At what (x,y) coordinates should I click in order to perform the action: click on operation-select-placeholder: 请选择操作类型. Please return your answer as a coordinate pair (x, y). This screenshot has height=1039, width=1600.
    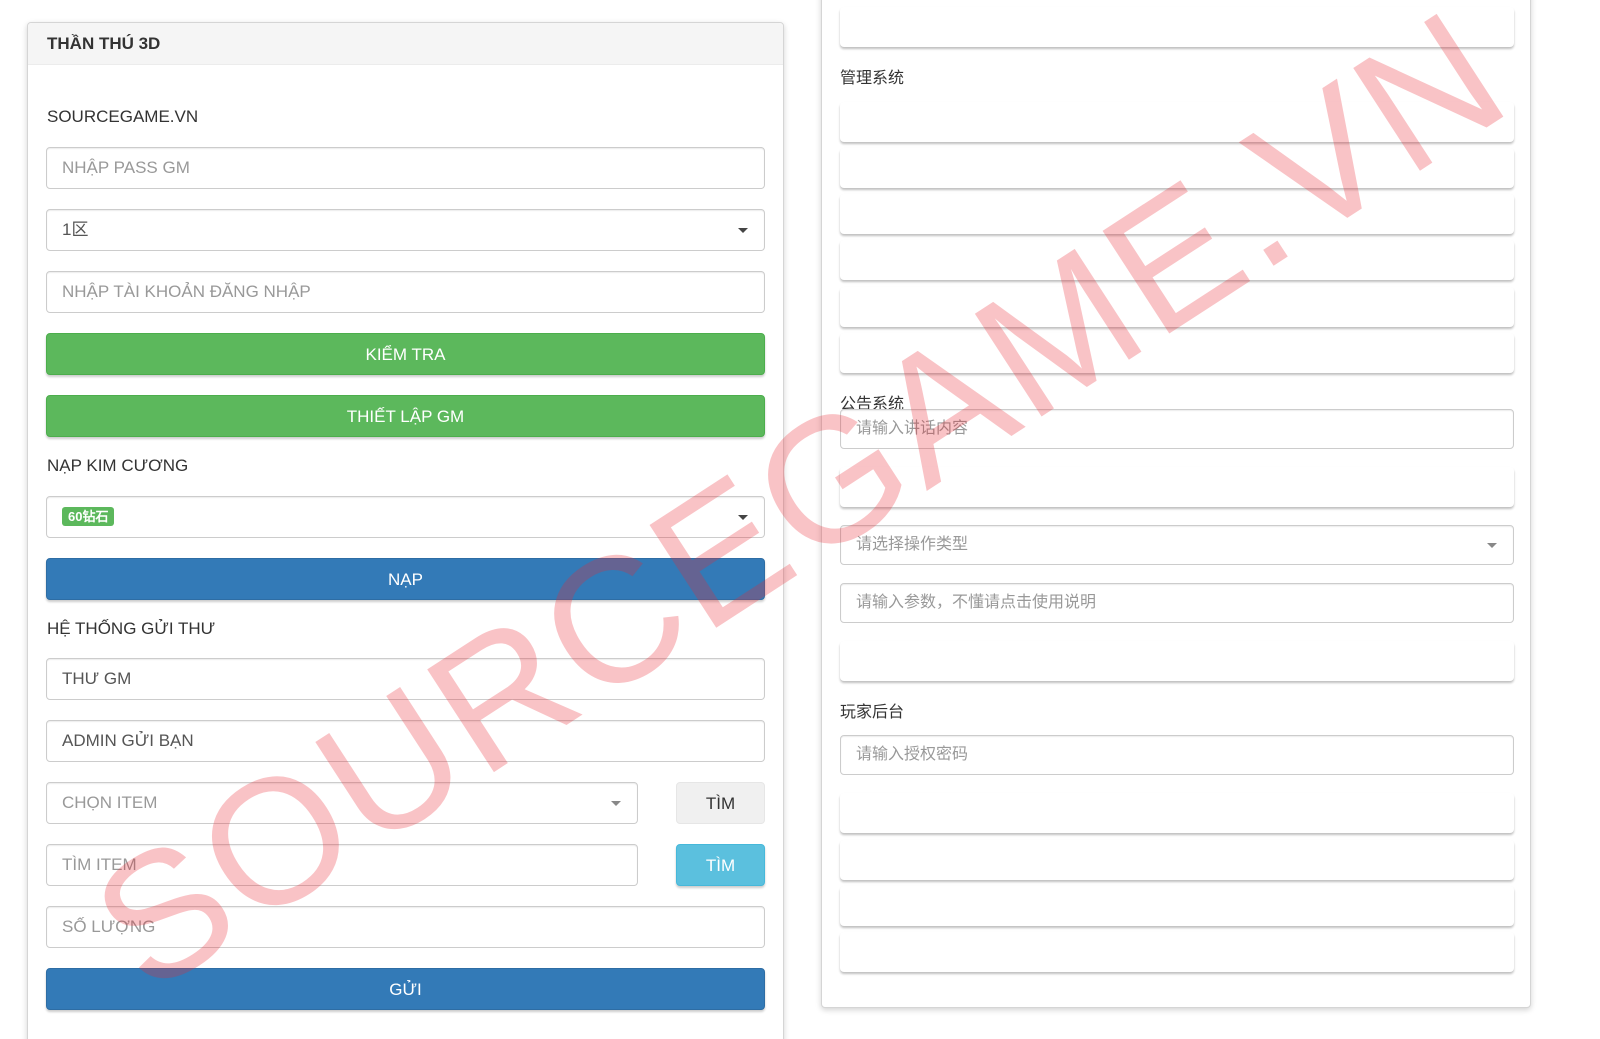
    Looking at the image, I should click on (912, 544).